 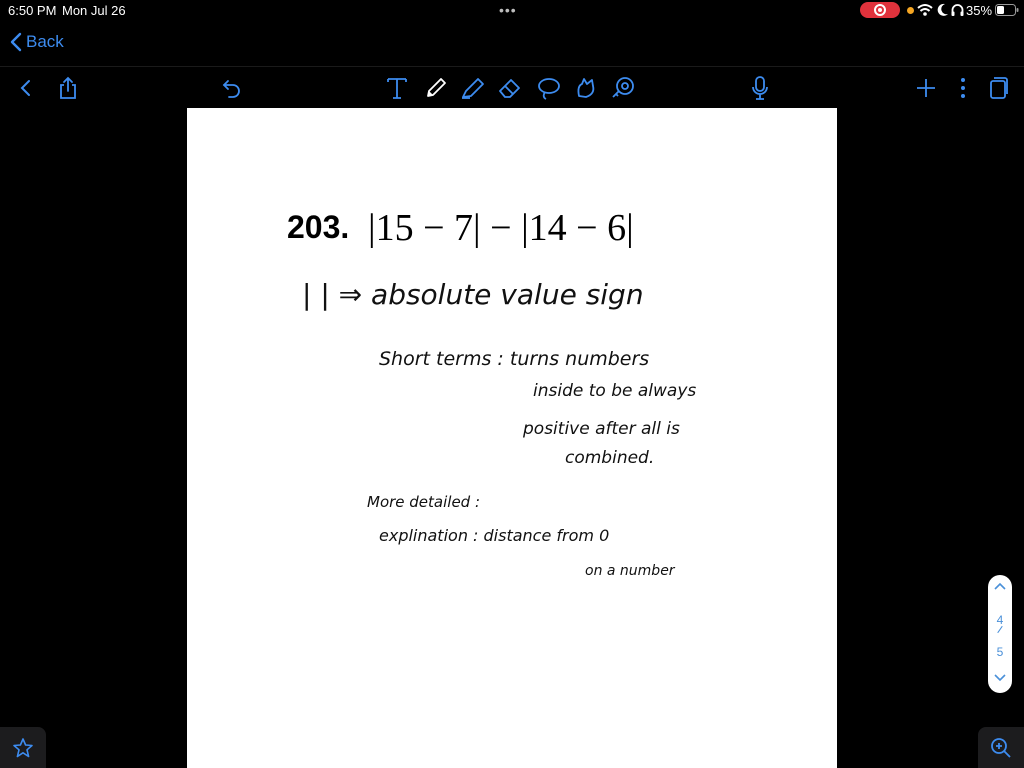 What do you see at coordinates (501, 228) in the screenshot?
I see `problem-expression: |15 − 7| − |14 − 6|` at bounding box center [501, 228].